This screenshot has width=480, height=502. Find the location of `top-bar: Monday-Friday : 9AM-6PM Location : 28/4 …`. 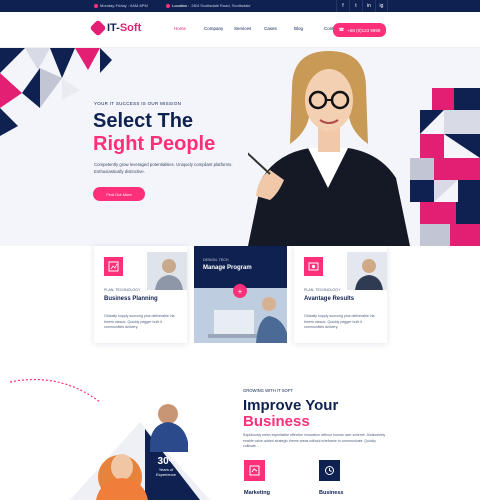

top-bar: Monday-Friday : 9AM-6PM Location : 28/4 … is located at coordinates (240, 6).